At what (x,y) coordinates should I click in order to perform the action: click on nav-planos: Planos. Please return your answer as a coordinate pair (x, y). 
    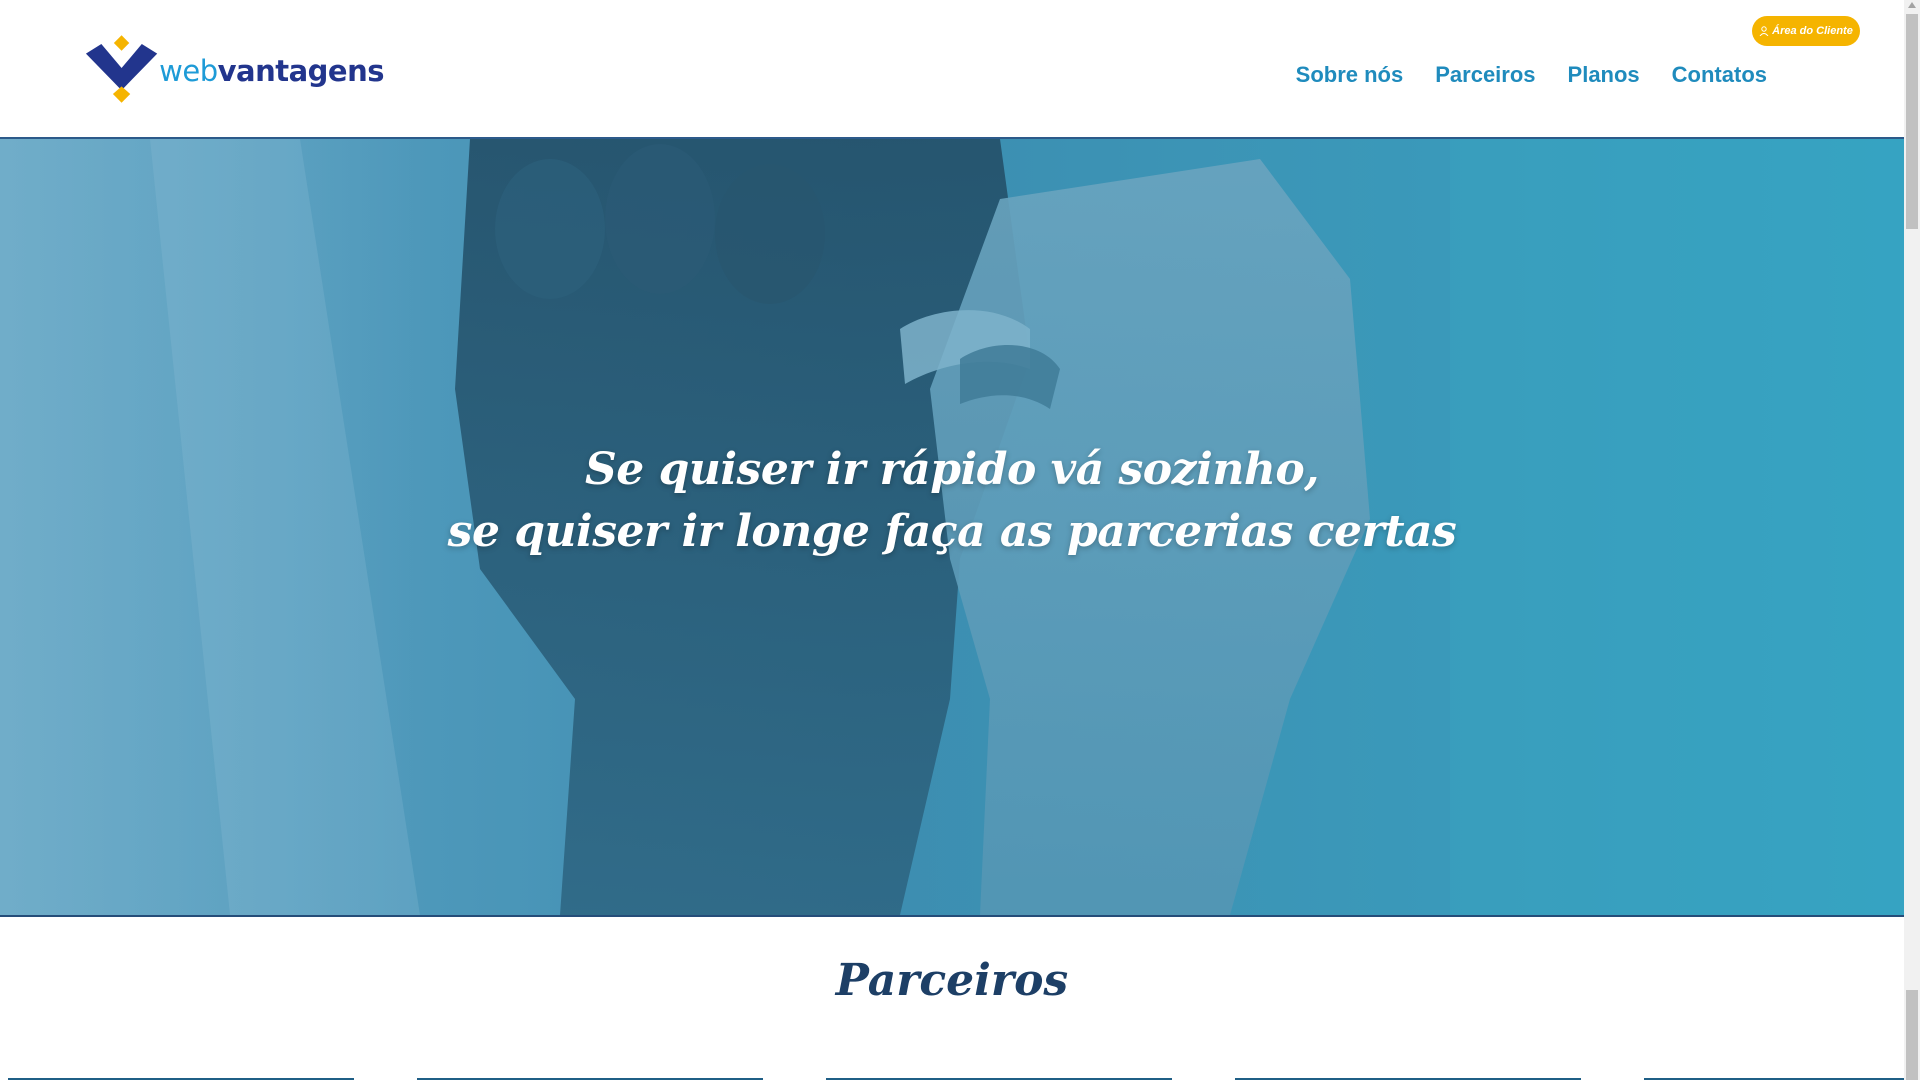
    Looking at the image, I should click on (1604, 75).